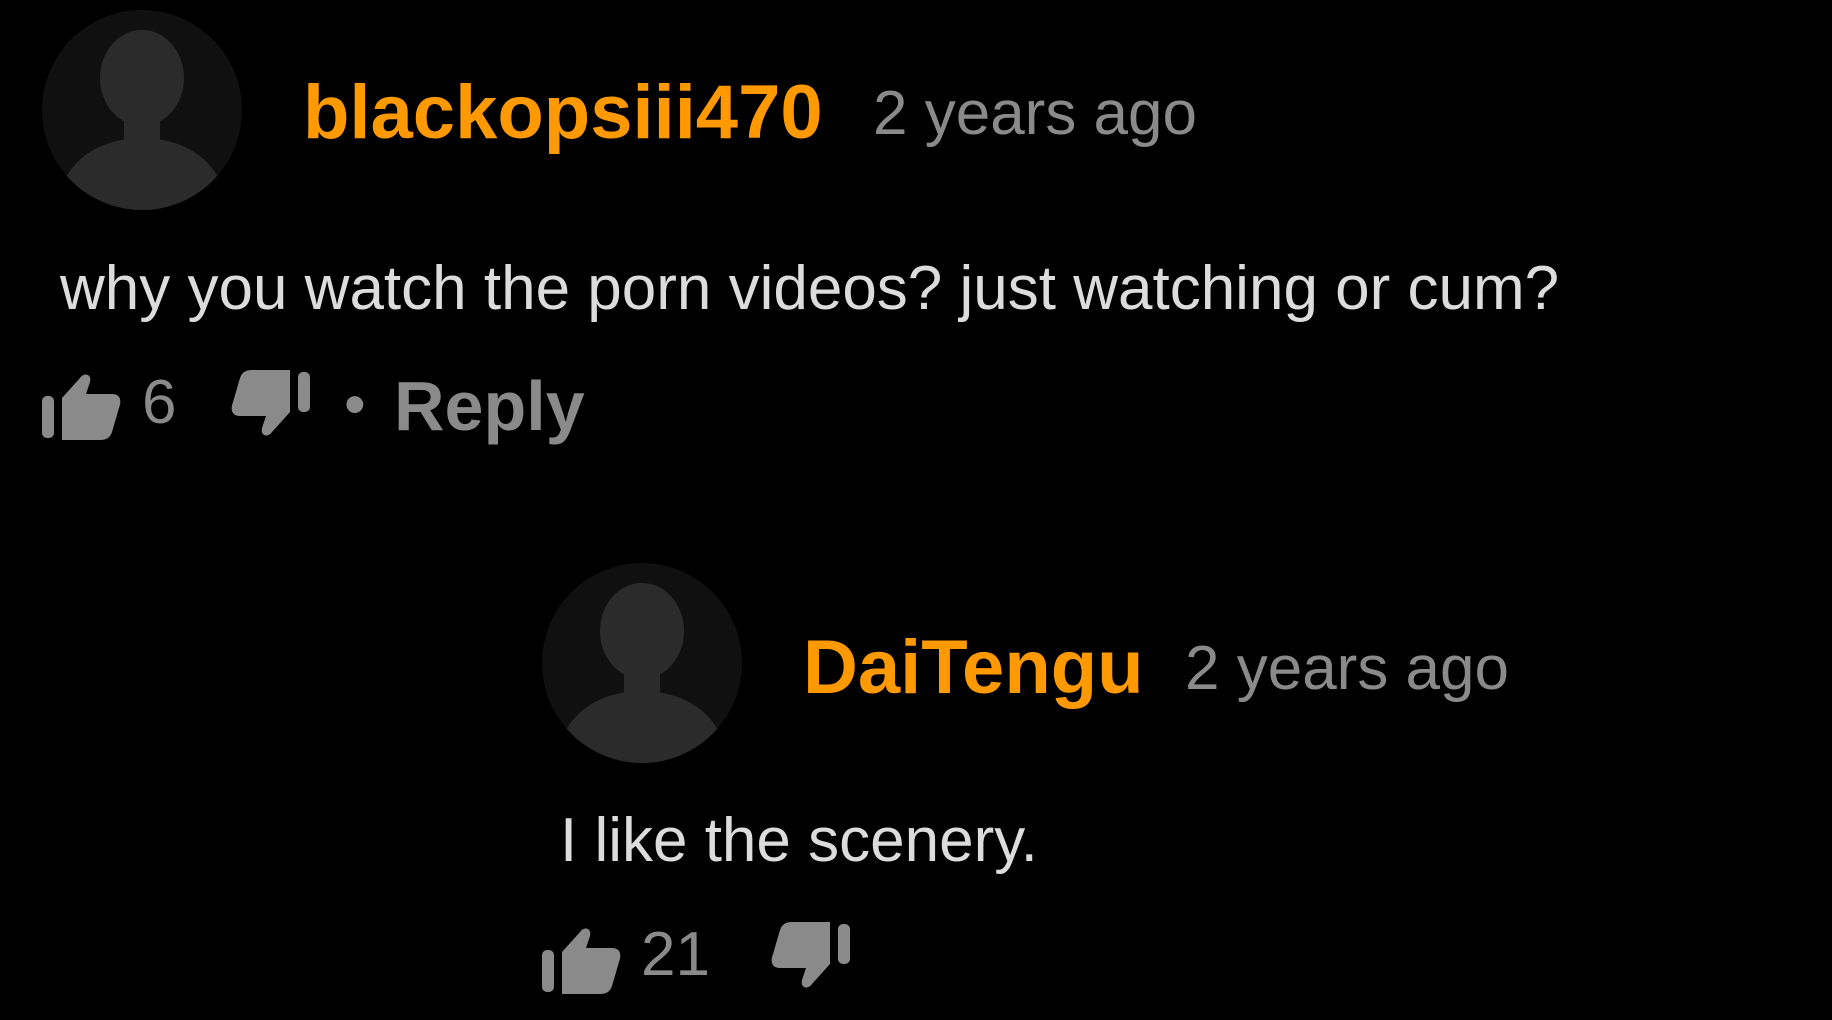  Describe the element at coordinates (159, 402) in the screenshot. I see `like-count: 6` at that location.